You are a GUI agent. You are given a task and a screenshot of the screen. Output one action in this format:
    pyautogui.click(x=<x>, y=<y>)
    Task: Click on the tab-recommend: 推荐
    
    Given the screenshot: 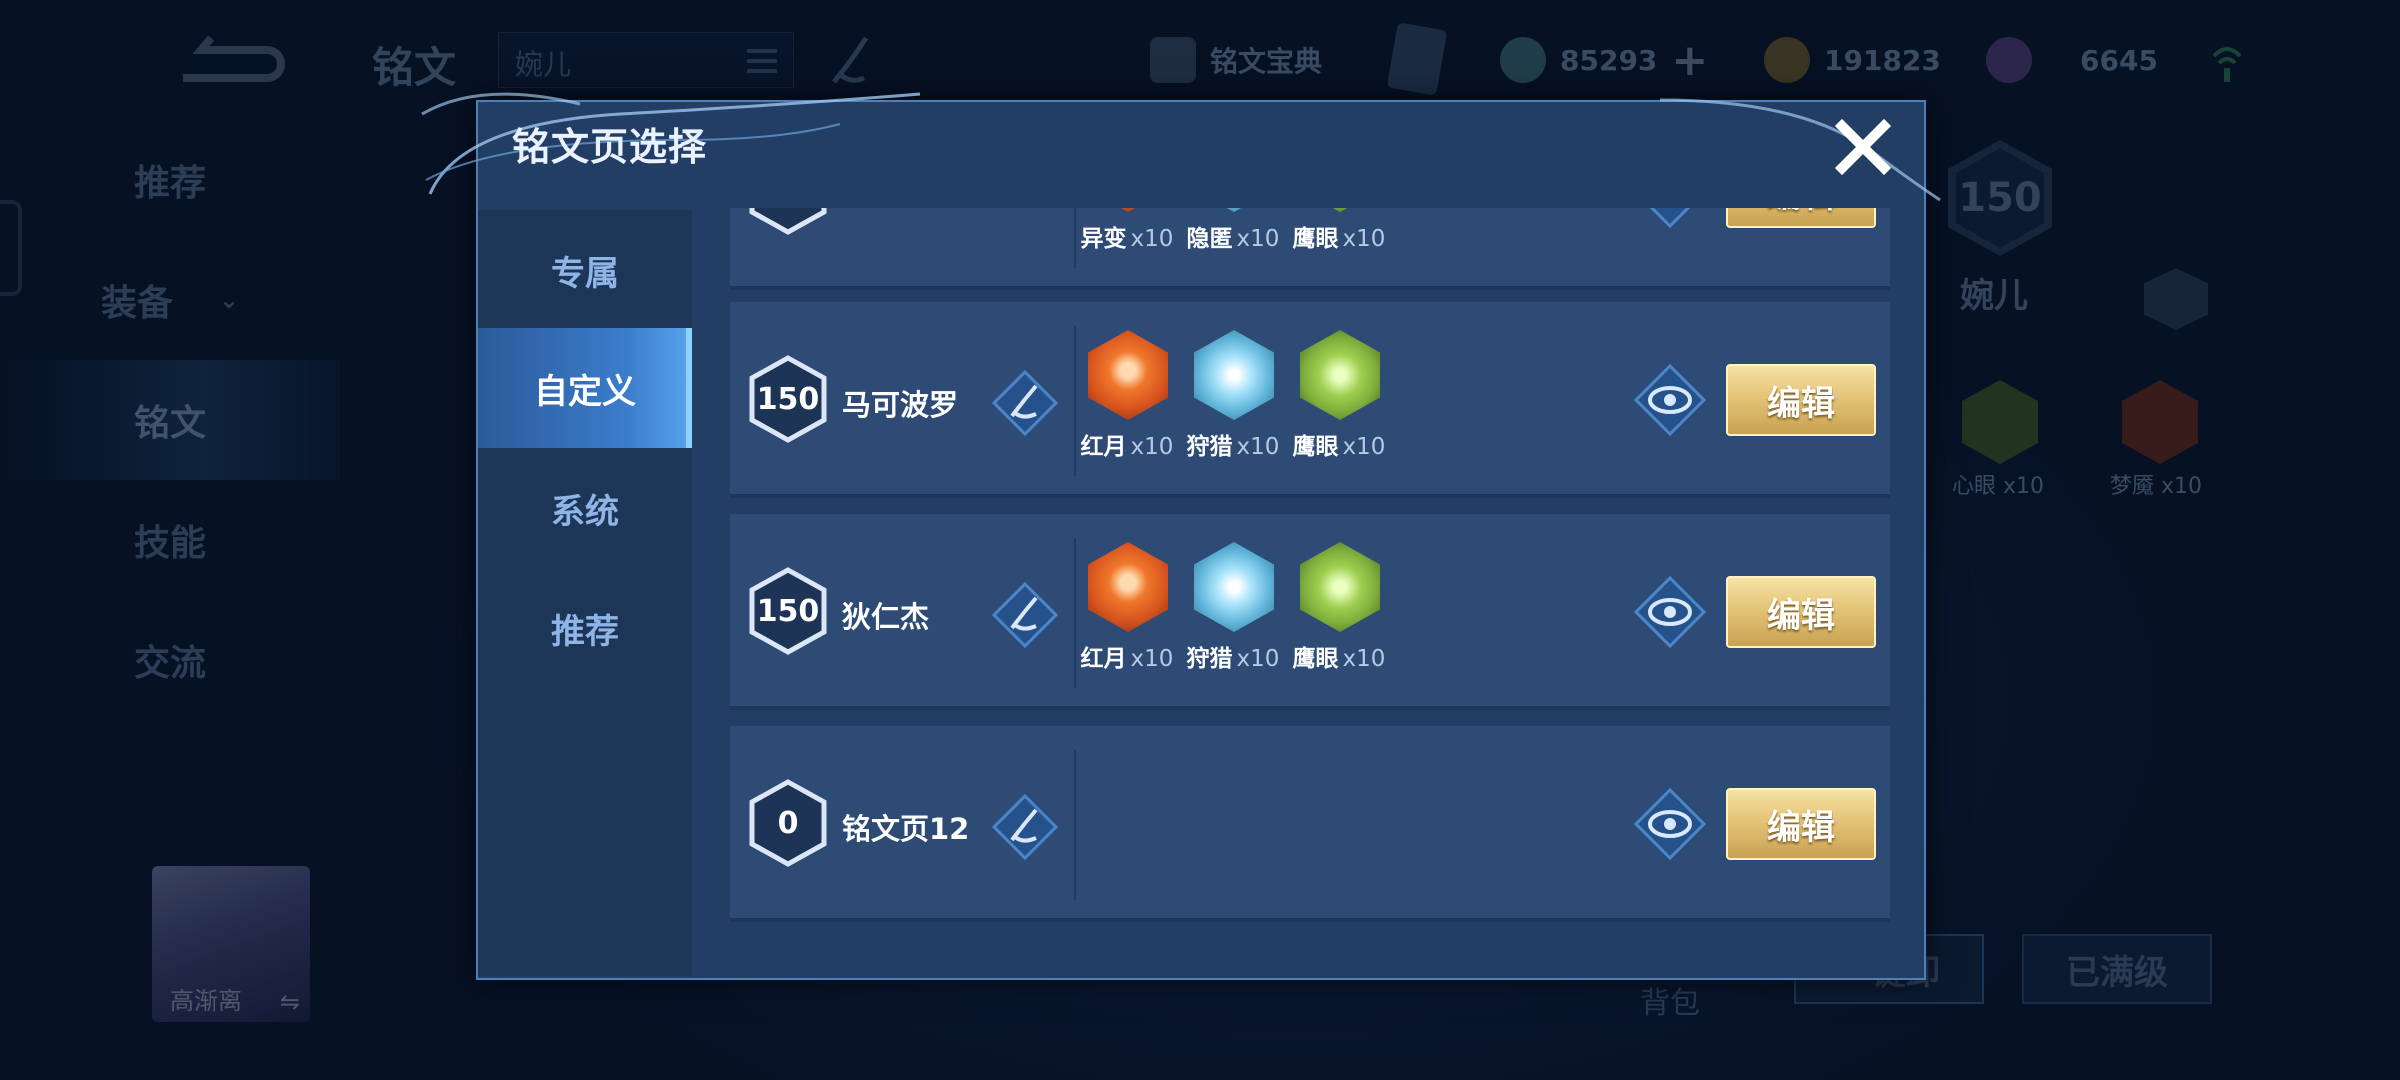 What is the action you would take?
    pyautogui.click(x=585, y=628)
    